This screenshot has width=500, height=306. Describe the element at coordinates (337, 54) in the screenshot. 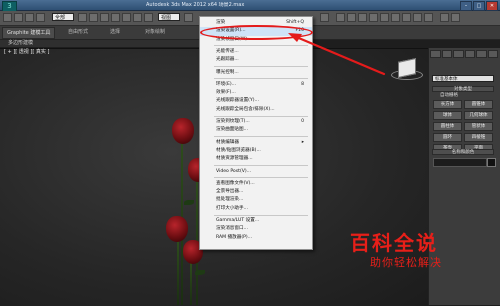

I see `annotation-arrow-icon` at that location.